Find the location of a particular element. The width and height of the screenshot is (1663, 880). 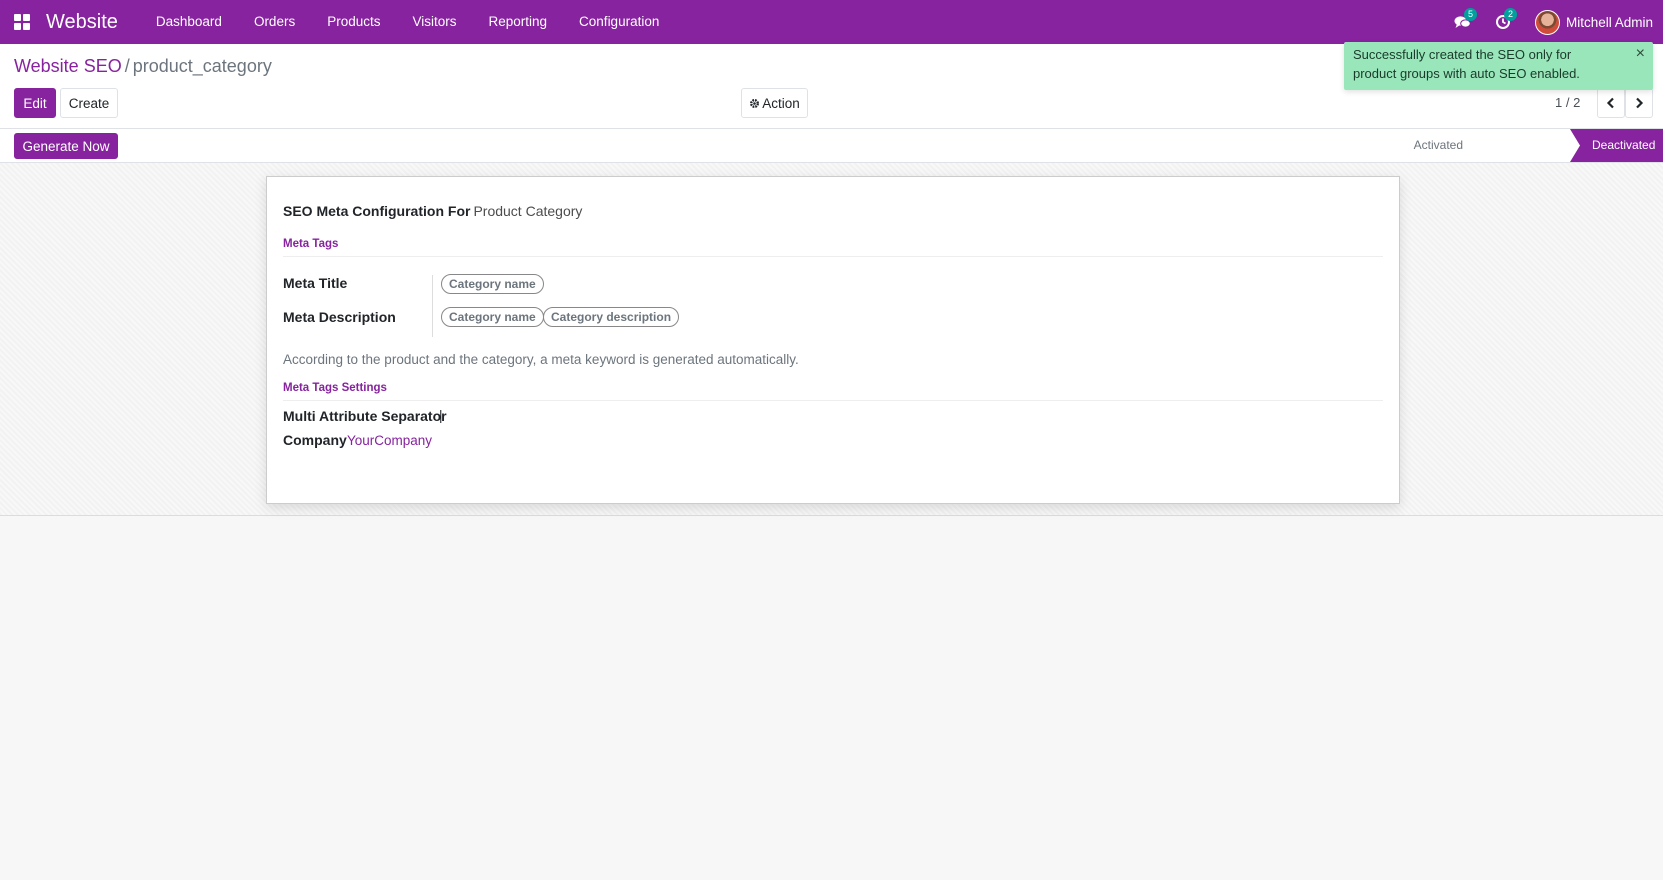

breadcrumb: Website SEO / product_category is located at coordinates (143, 66).